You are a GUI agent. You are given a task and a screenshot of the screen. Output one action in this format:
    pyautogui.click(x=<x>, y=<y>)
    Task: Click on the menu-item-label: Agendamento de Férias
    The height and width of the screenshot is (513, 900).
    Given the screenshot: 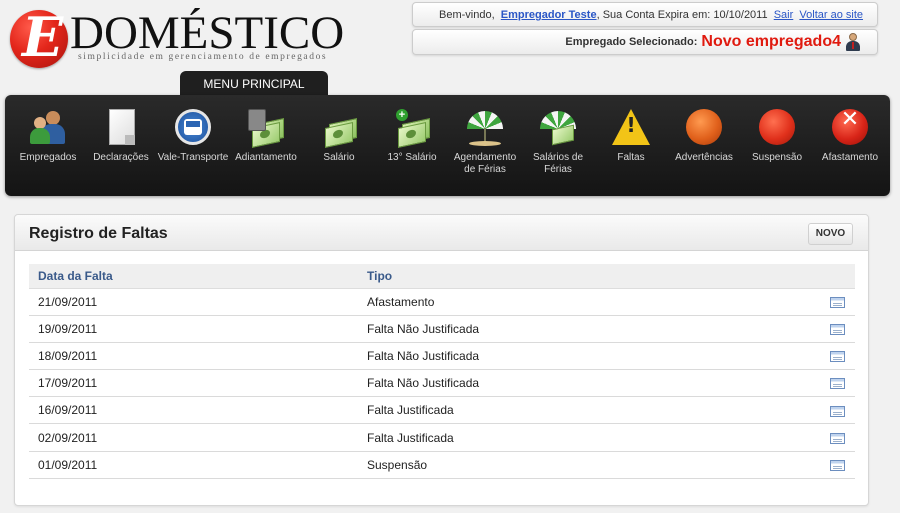 What is the action you would take?
    pyautogui.click(x=485, y=163)
    